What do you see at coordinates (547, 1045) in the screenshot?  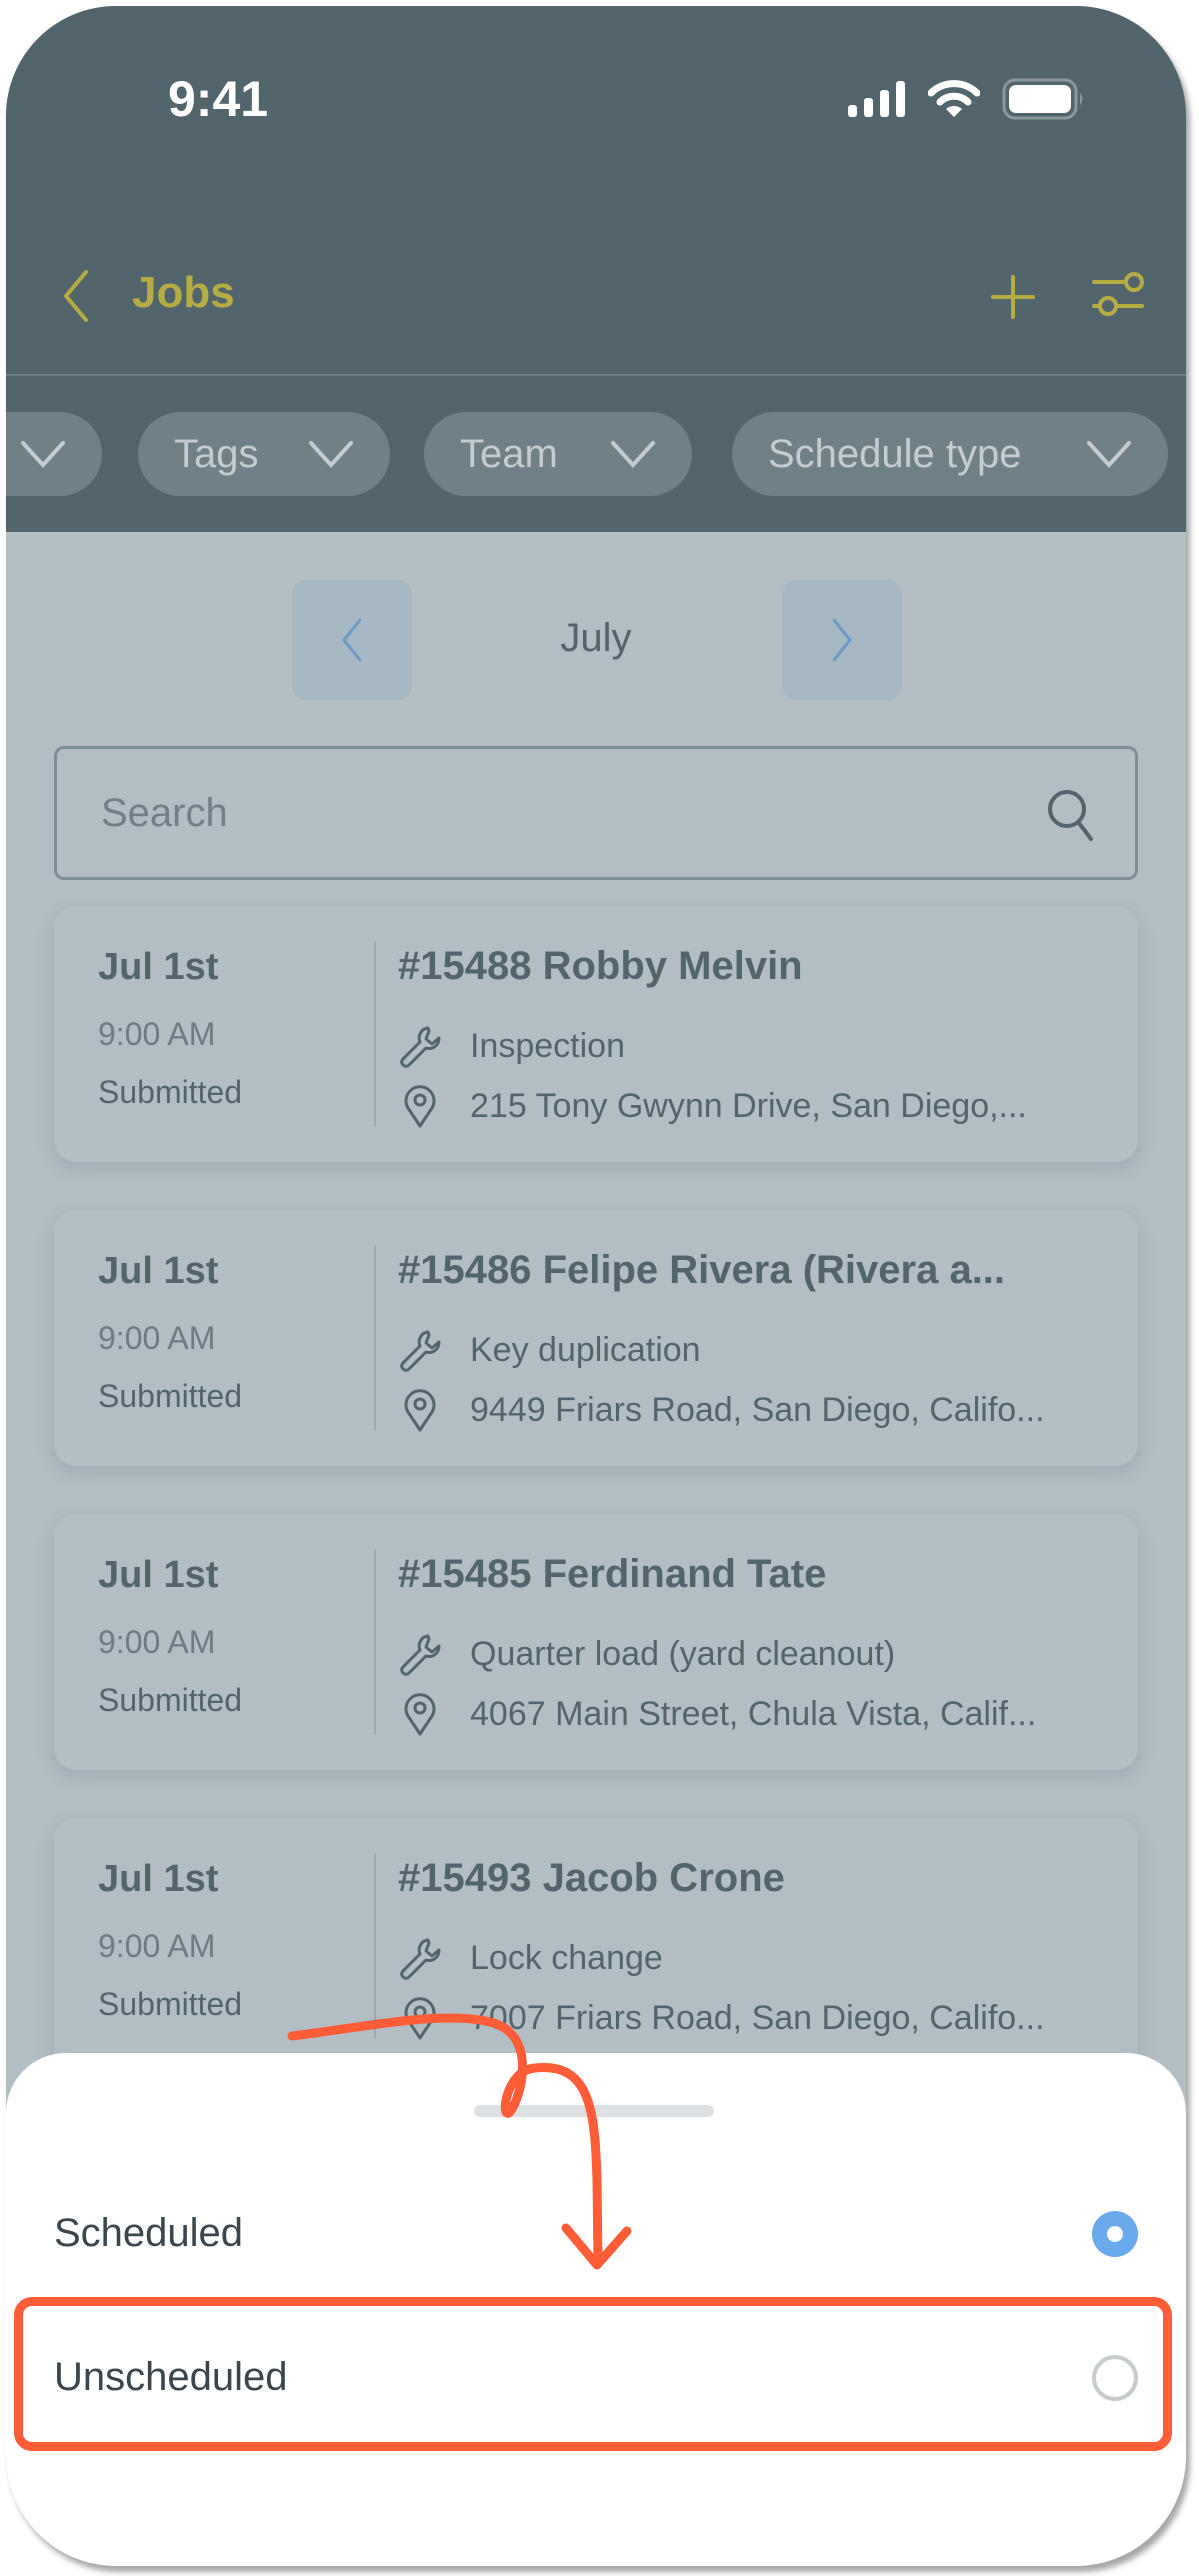 I see `job-service: Inspection` at bounding box center [547, 1045].